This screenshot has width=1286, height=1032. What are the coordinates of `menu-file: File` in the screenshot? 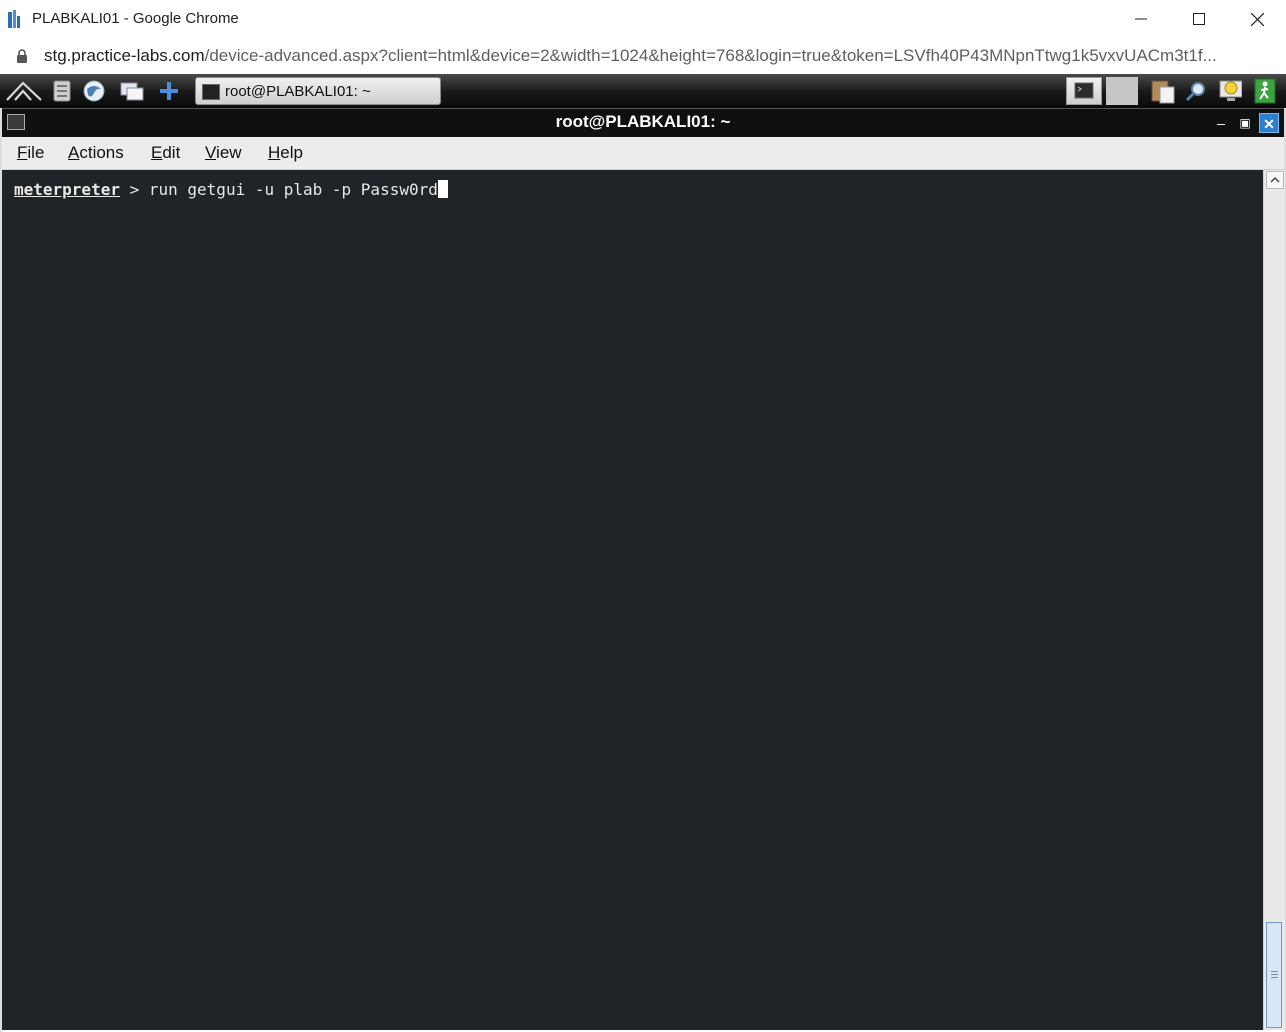 It's located at (30, 153).